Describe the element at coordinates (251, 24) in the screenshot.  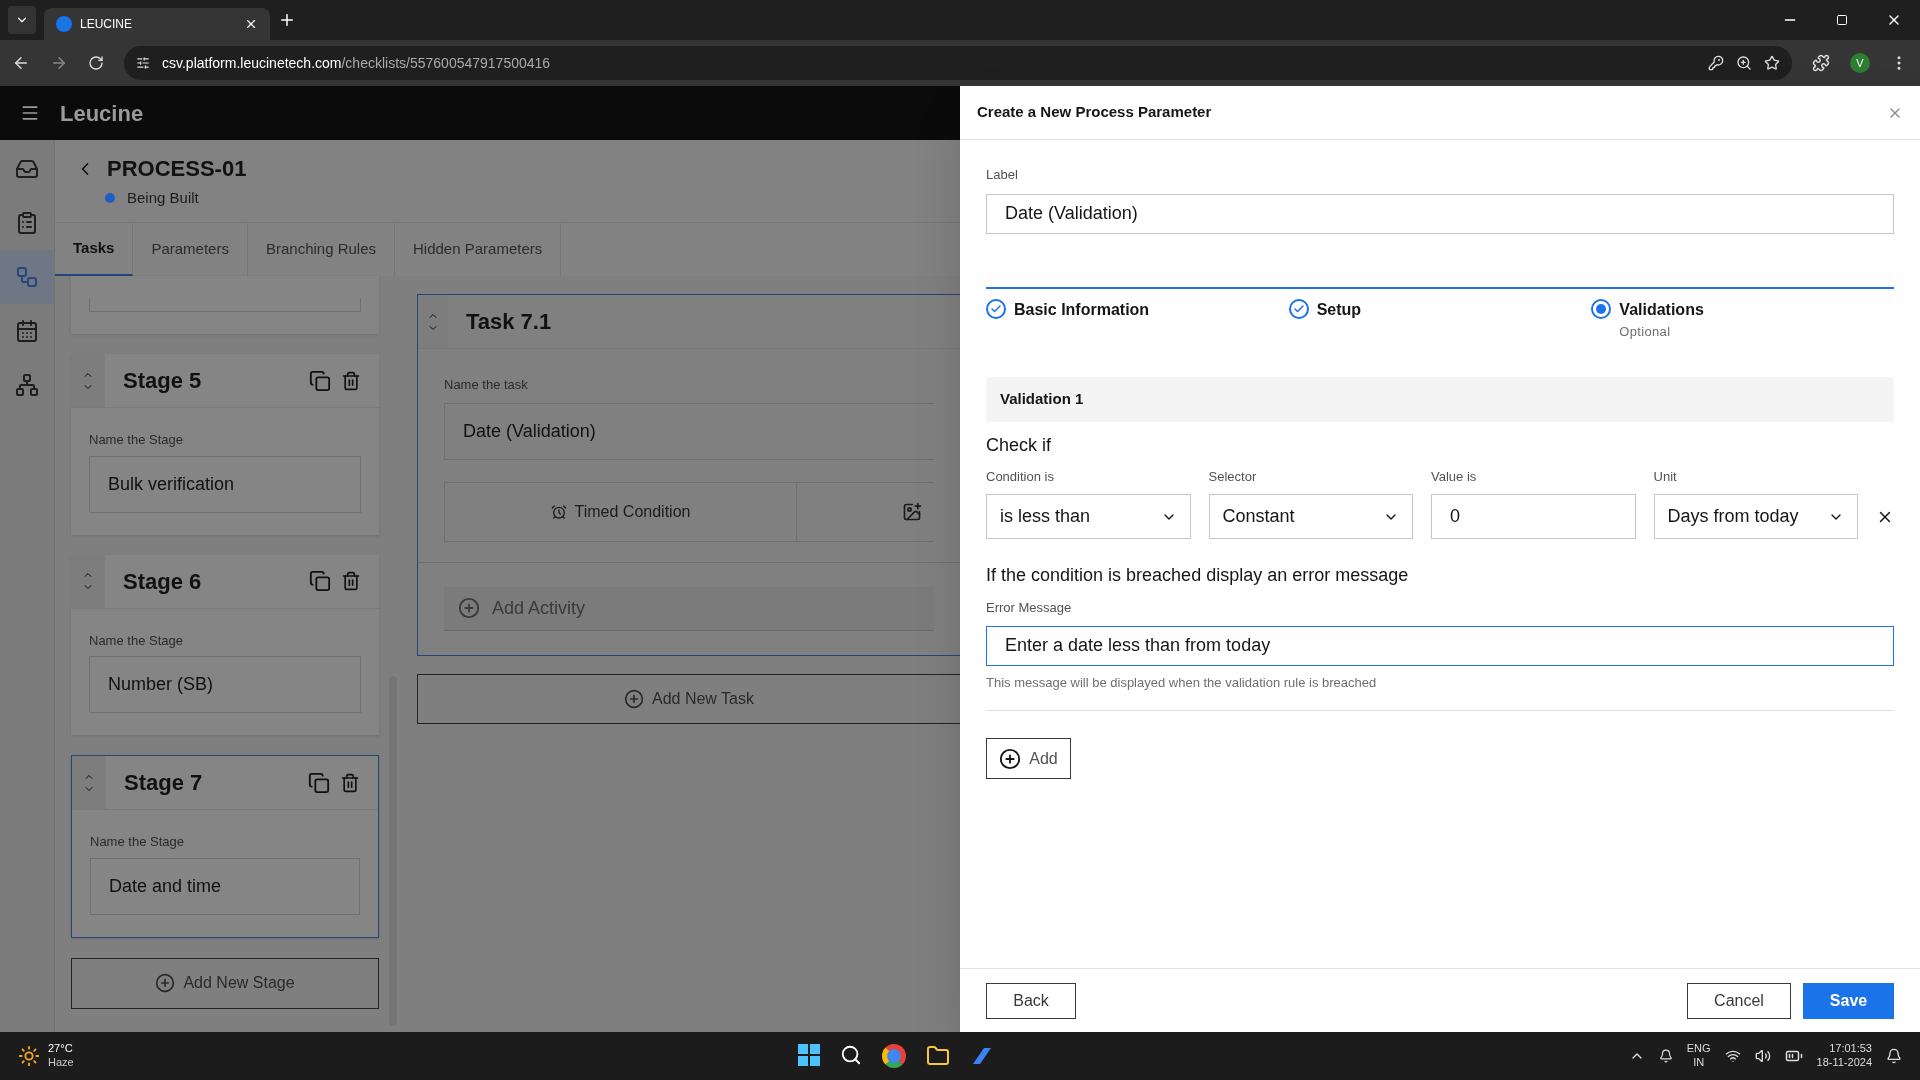
I see `close-icon` at that location.